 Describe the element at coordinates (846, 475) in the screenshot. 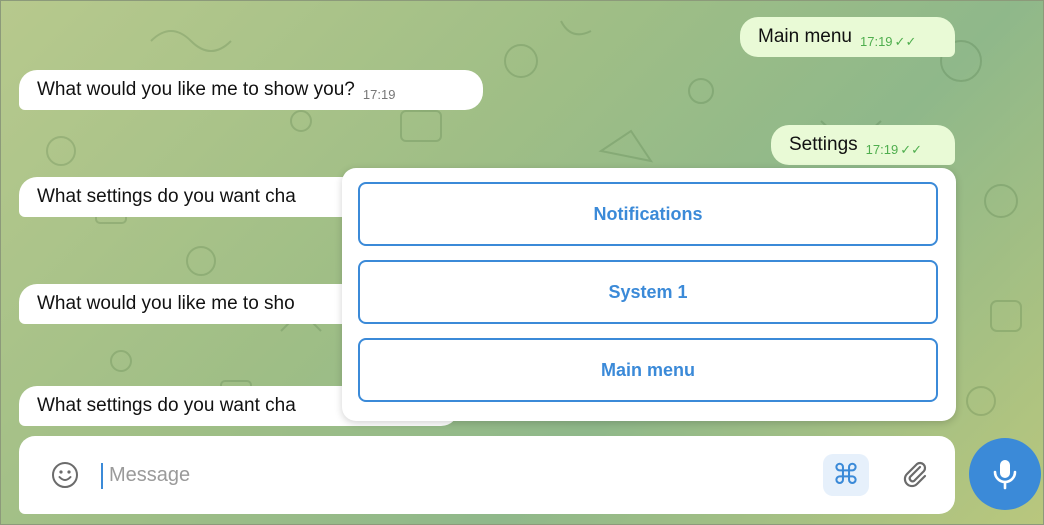

I see `command-icon: ⌘` at that location.